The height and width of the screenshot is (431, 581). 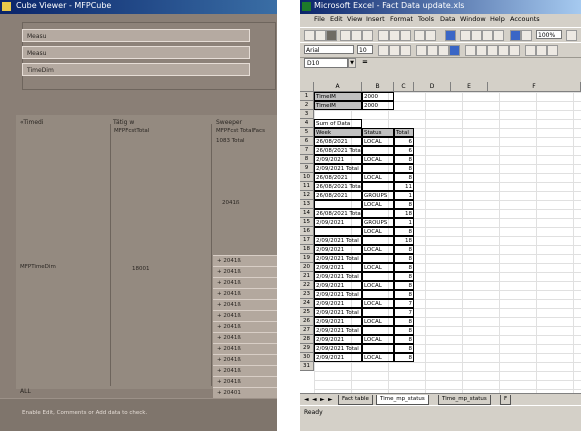 I want to click on prev-sheet-icon: ◄, so click(x=314, y=399).